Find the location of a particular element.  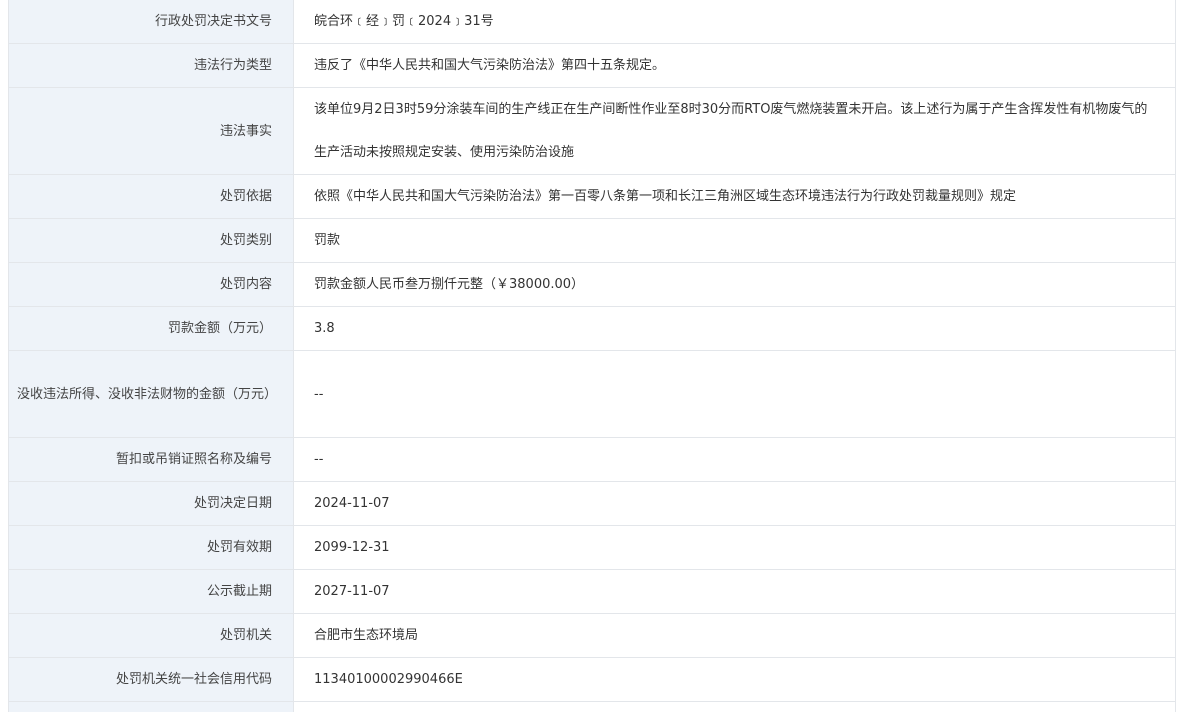

field-value is located at coordinates (734, 706).